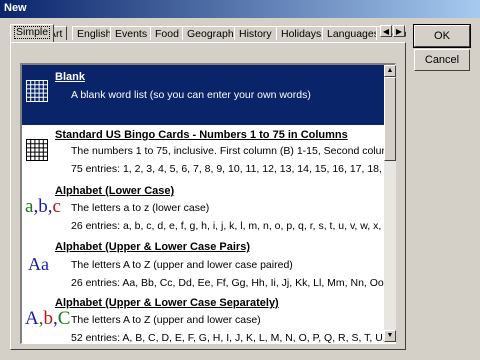 The width and height of the screenshot is (480, 360). I want to click on tab-history: History, so click(255, 33).